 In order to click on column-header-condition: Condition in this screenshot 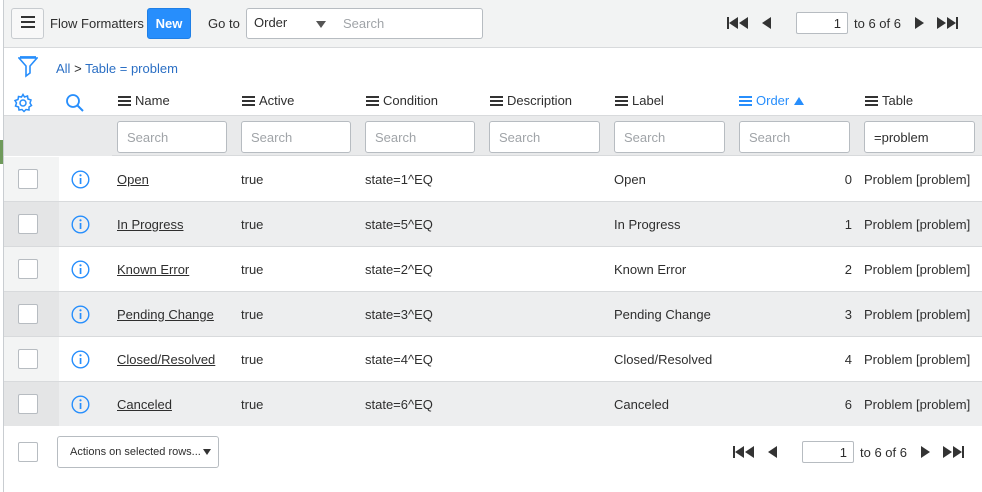, I will do `click(402, 100)`.